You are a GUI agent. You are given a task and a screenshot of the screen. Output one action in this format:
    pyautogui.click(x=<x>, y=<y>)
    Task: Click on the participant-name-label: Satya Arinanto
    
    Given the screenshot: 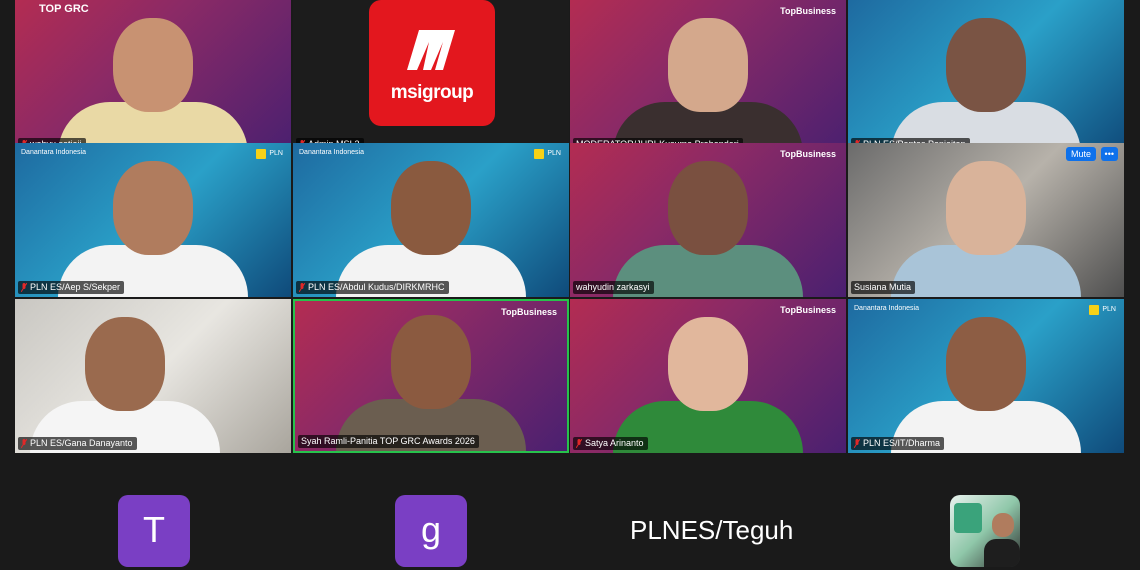 What is the action you would take?
    pyautogui.click(x=610, y=443)
    